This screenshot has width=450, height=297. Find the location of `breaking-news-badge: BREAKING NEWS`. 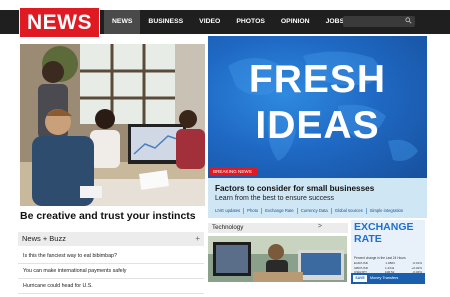

breaking-news-badge: BREAKING NEWS is located at coordinates (233, 171).